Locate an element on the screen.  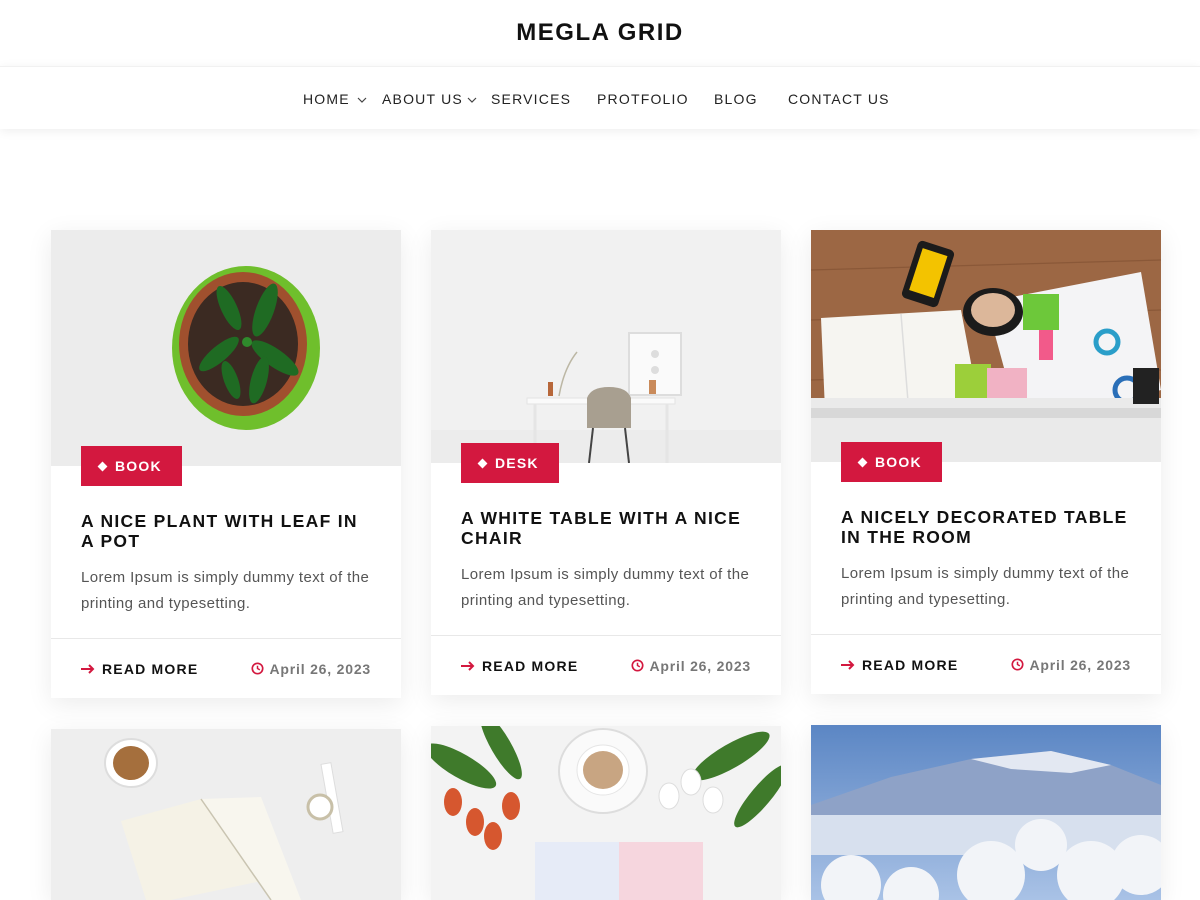
nav-item-contact: CONTACT US is located at coordinates (839, 98).